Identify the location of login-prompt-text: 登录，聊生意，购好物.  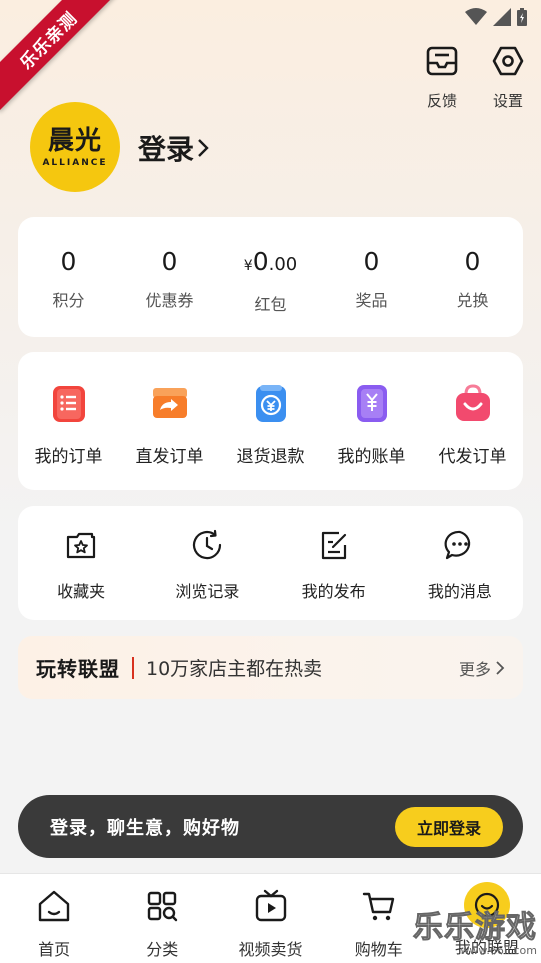
(145, 828).